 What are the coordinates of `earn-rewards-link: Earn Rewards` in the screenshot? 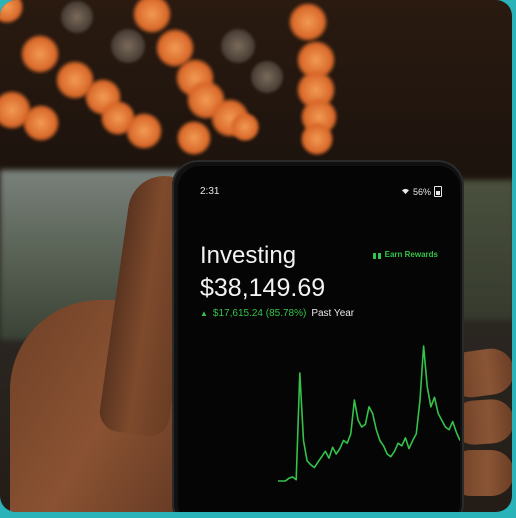 It's located at (405, 254).